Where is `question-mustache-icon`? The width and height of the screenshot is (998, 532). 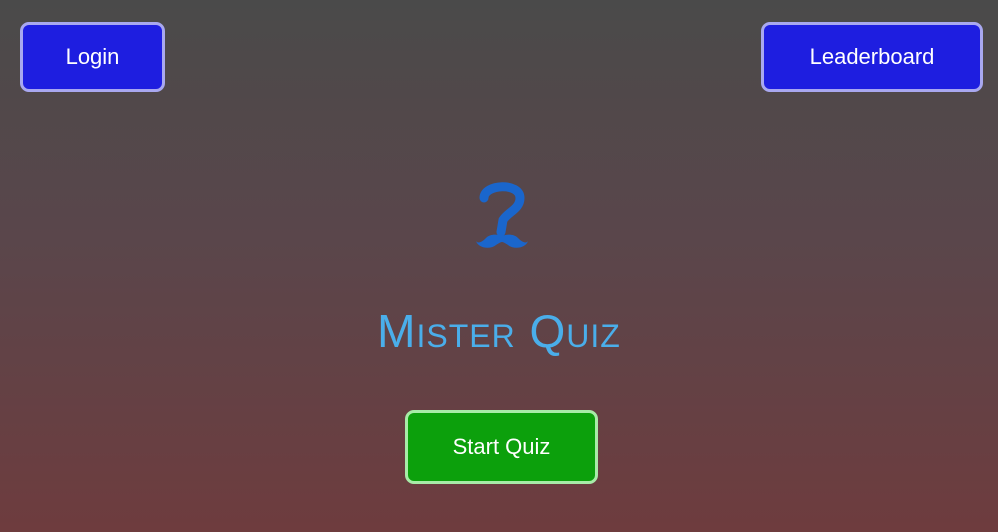
question-mustache-icon is located at coordinates (502, 217).